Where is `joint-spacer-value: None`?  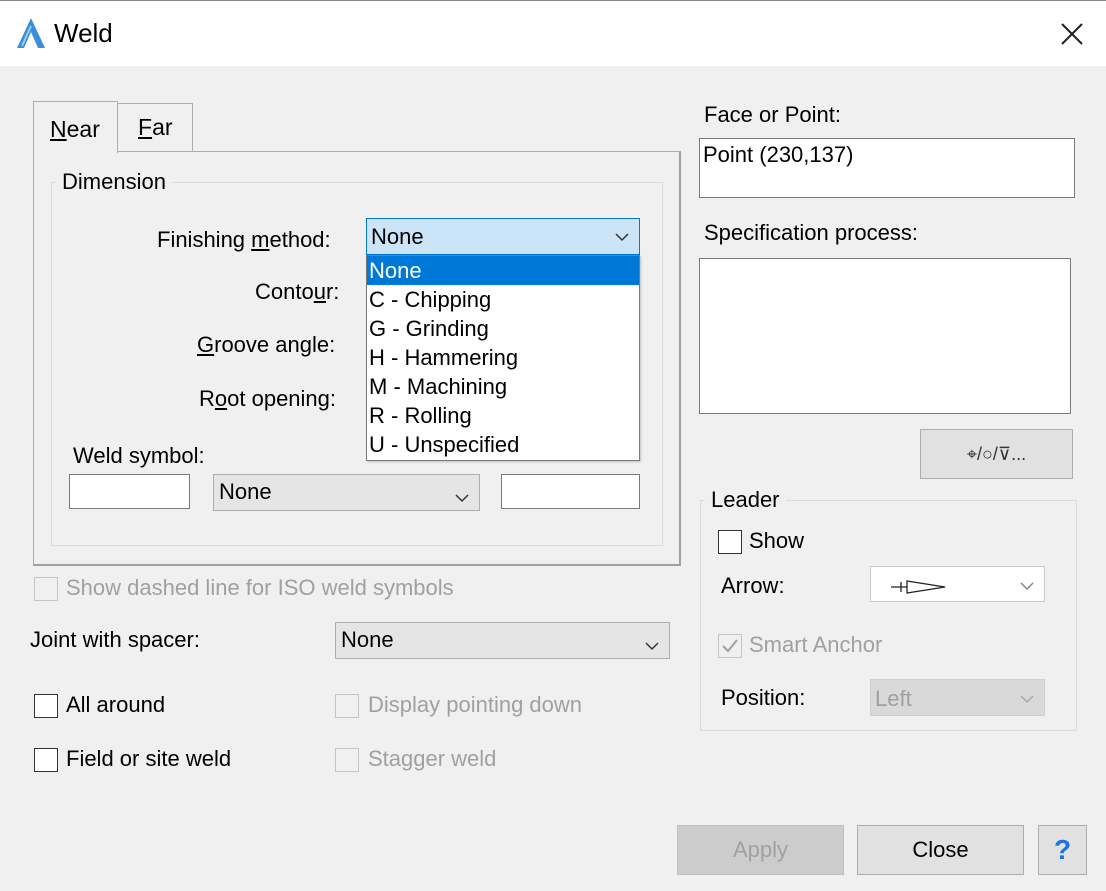 joint-spacer-value: None is located at coordinates (367, 639).